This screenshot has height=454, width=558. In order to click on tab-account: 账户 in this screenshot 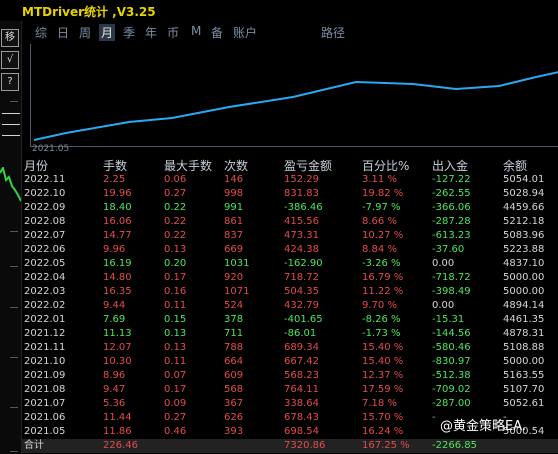, I will do `click(245, 32)`.